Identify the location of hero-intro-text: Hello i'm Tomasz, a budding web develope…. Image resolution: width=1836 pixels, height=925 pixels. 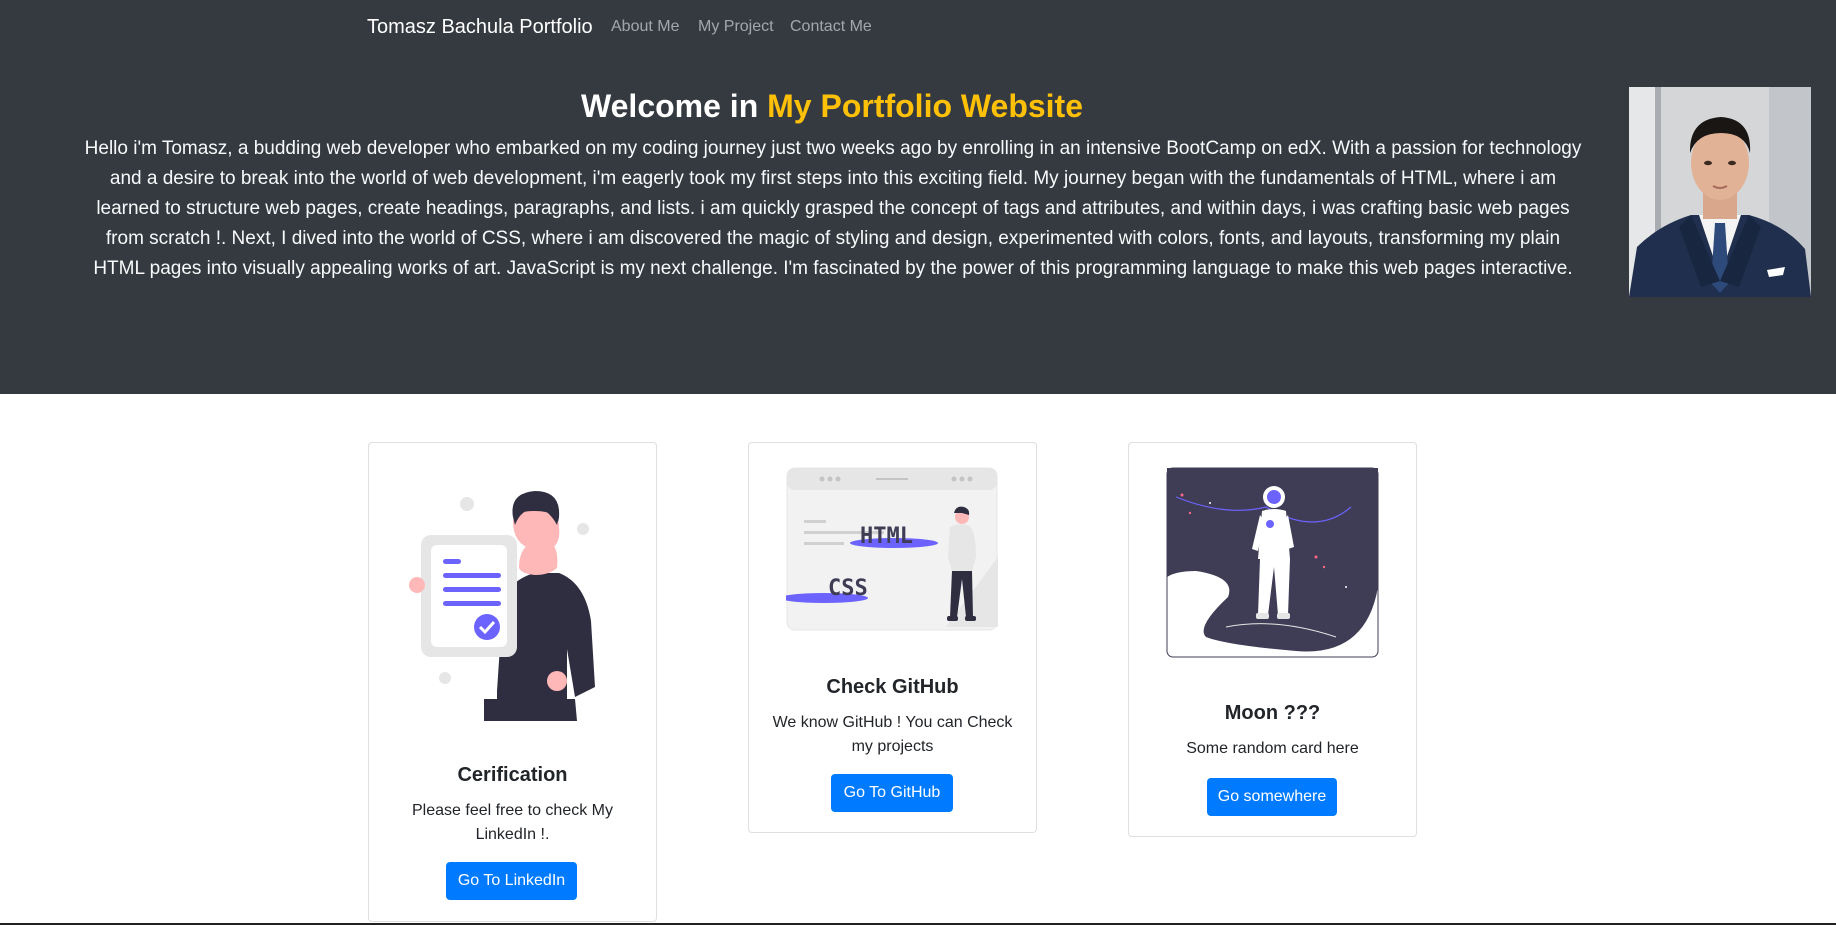
(833, 208).